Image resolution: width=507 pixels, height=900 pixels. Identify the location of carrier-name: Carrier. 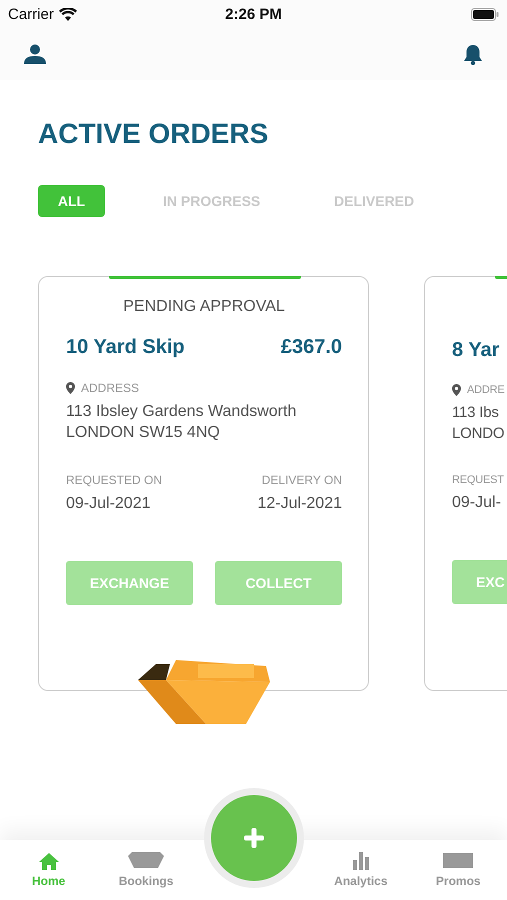
(31, 14).